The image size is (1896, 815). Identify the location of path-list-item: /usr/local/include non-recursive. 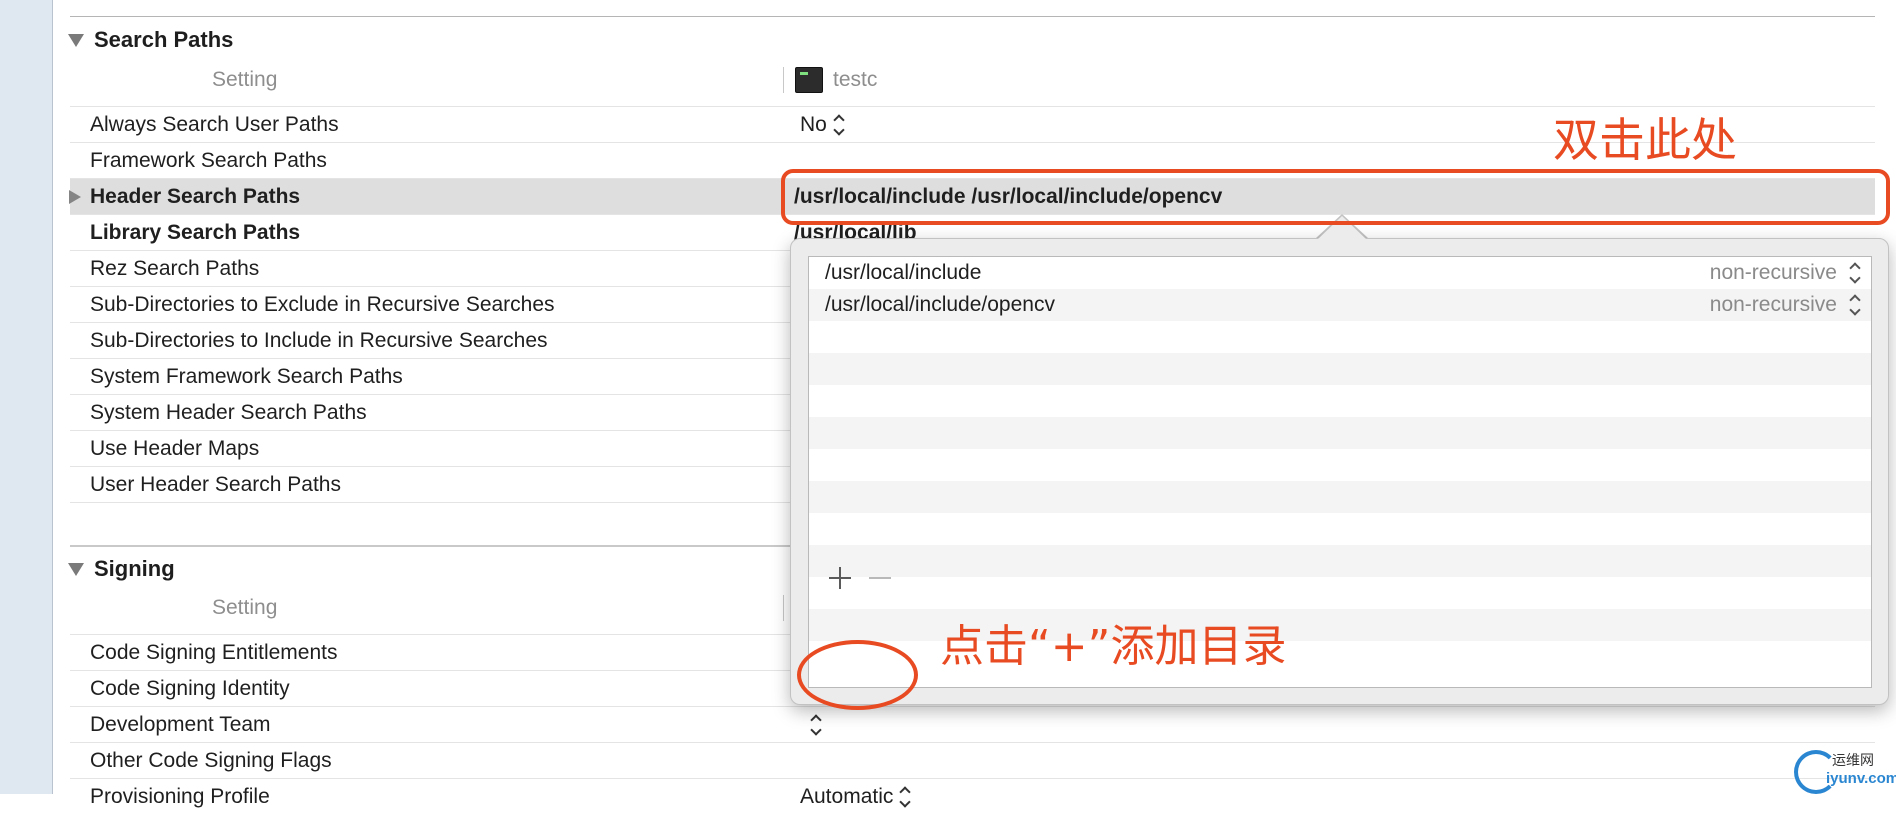
(1340, 273).